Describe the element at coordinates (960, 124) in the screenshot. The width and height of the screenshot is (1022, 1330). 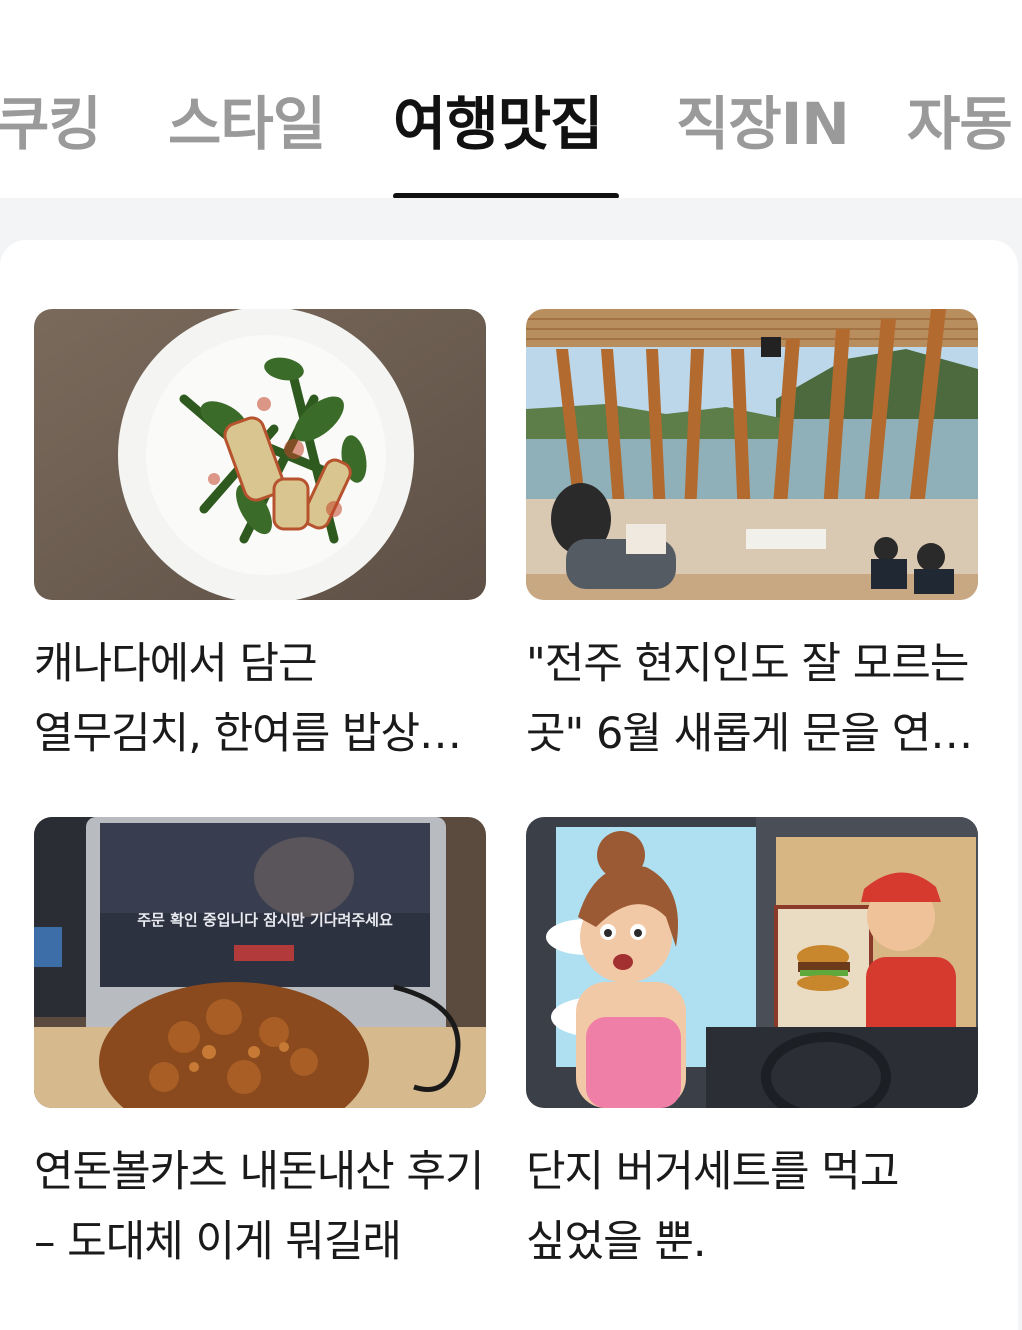
I see `tab-auto: 자동` at that location.